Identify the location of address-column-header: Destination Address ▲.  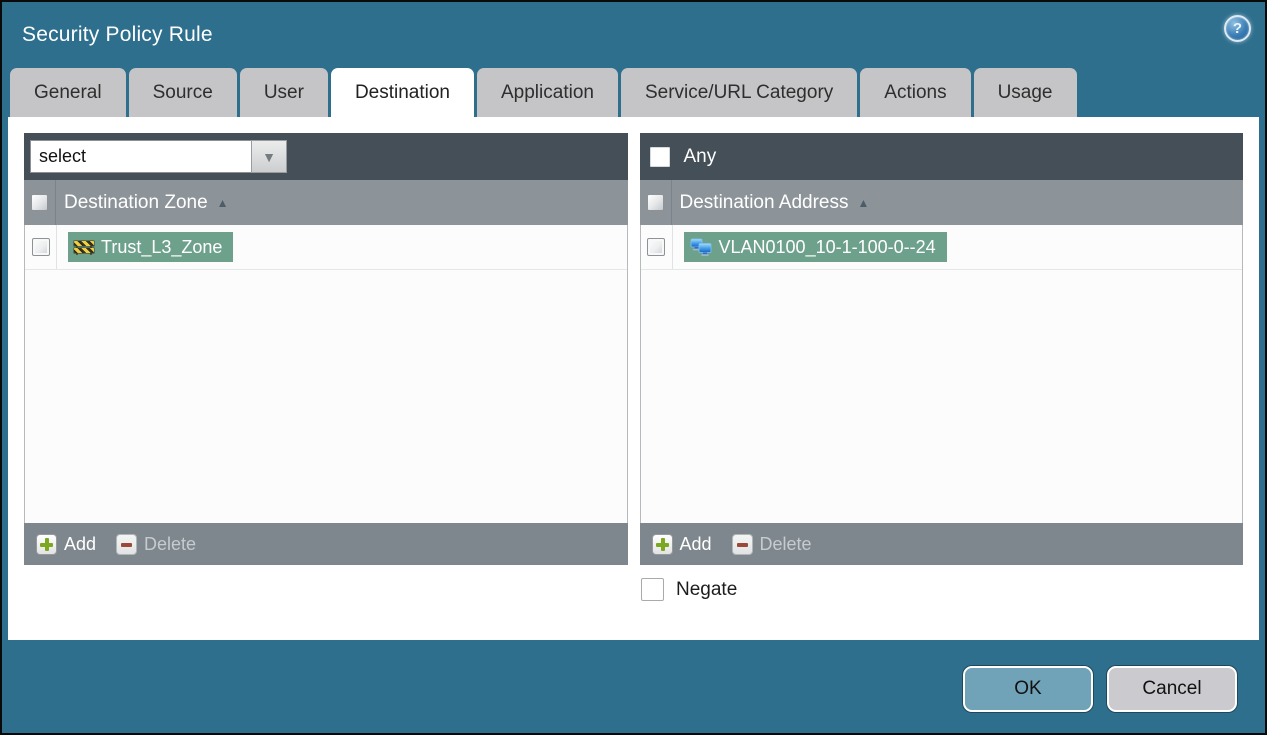
(941, 202).